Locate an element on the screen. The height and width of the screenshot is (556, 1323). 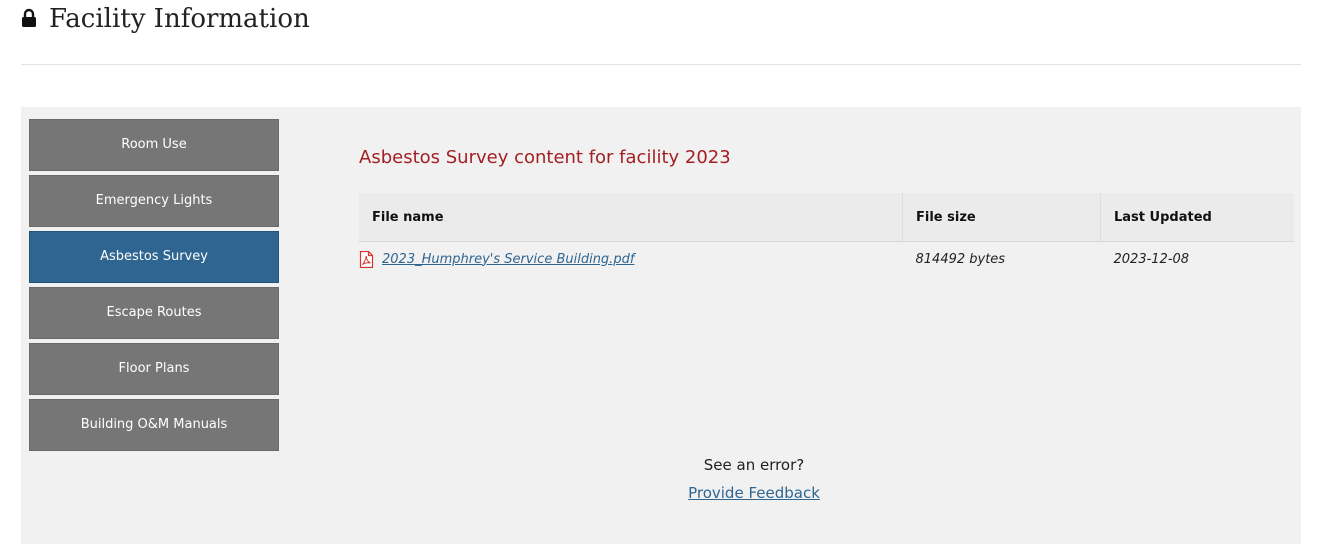
column-header-file-size: File size is located at coordinates (1001, 217).